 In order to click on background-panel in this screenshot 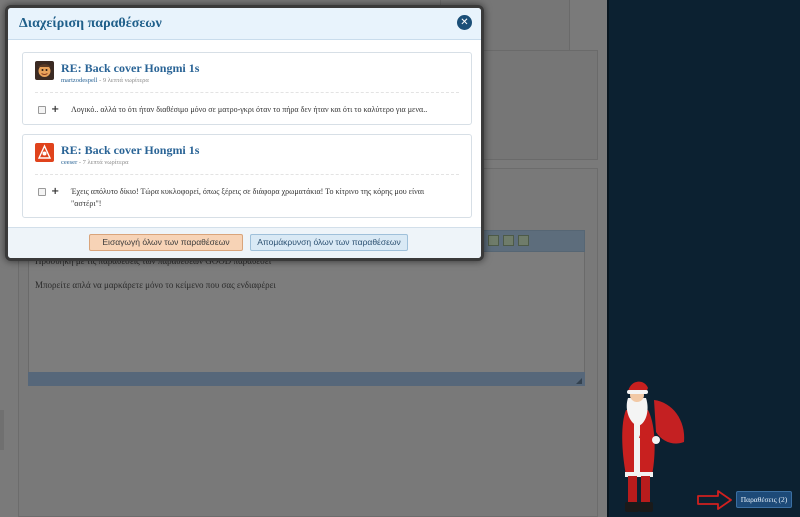, I will do `click(534, 105)`.